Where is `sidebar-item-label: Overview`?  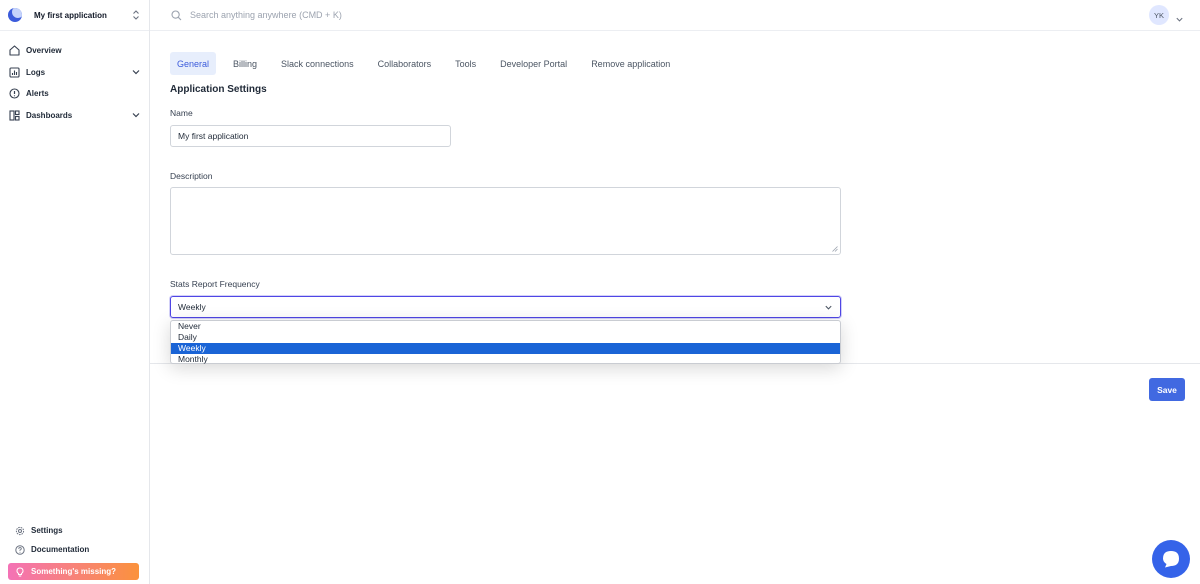 sidebar-item-label: Overview is located at coordinates (44, 51).